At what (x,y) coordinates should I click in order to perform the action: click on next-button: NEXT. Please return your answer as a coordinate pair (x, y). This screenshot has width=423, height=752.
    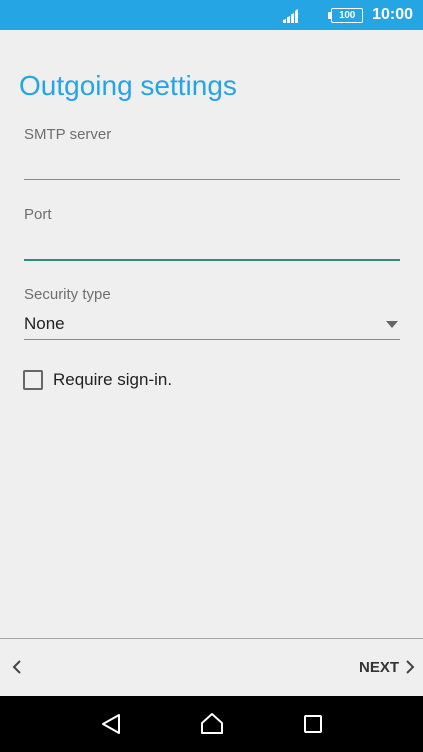
    Looking at the image, I should click on (387, 667).